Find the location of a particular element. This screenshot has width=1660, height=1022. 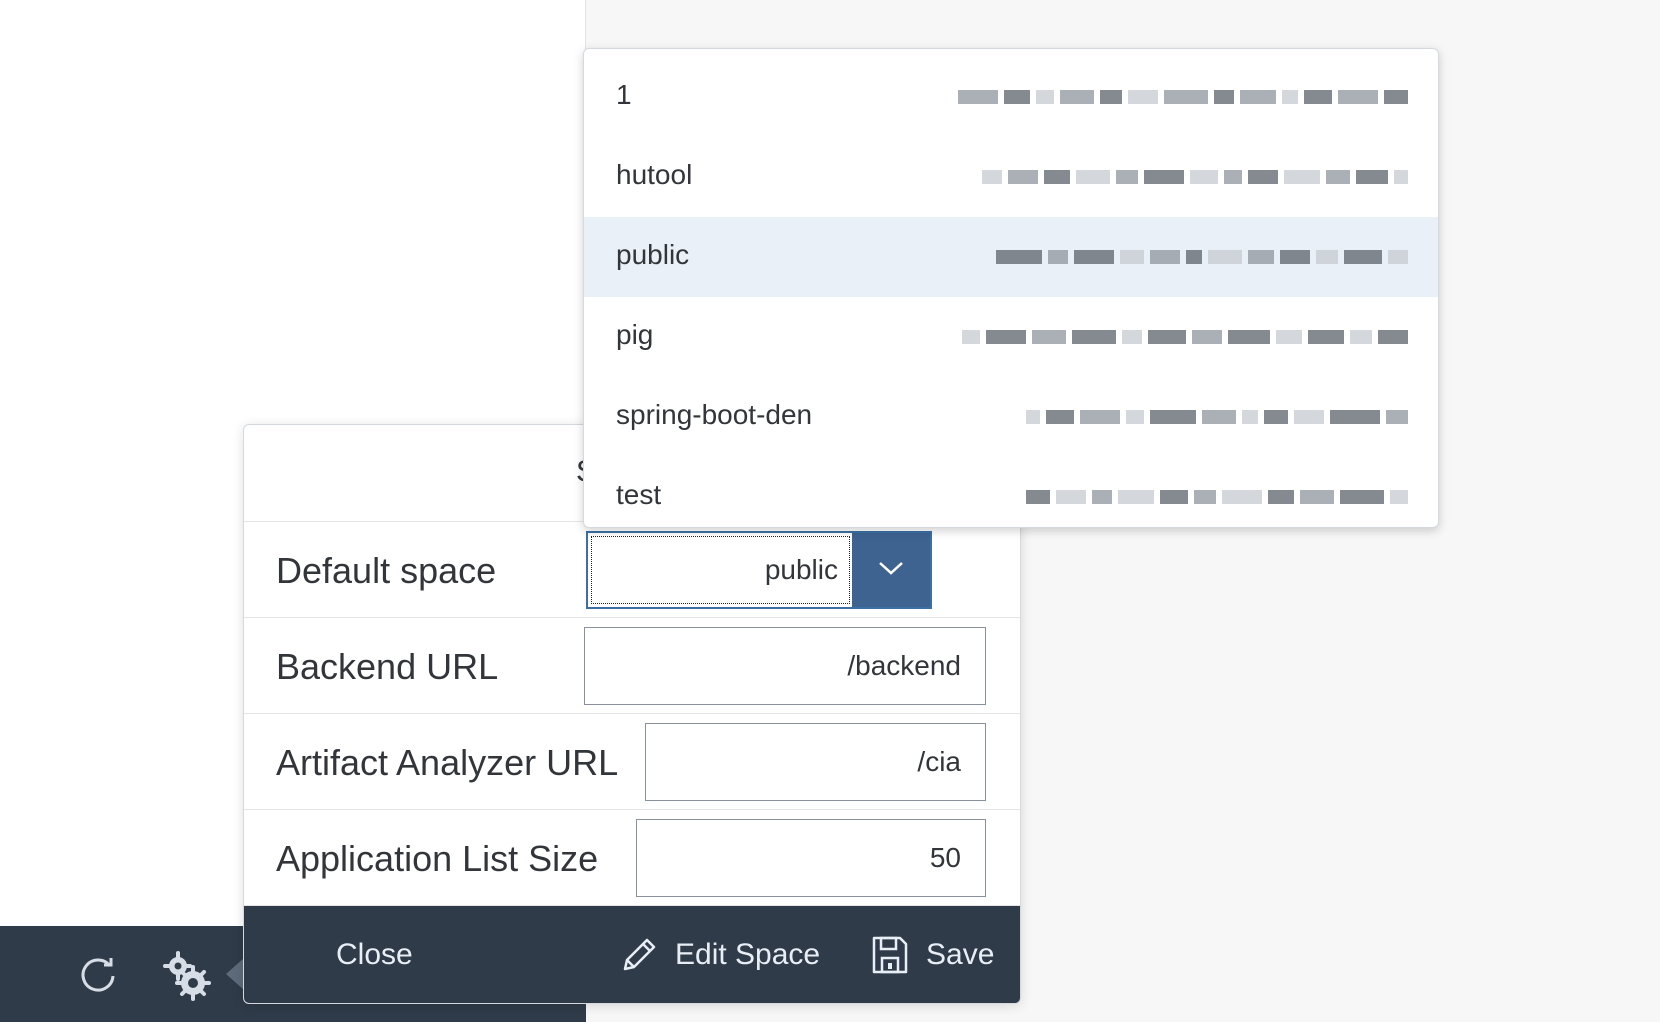

application-list-size-label: Application List Size is located at coordinates (437, 858).